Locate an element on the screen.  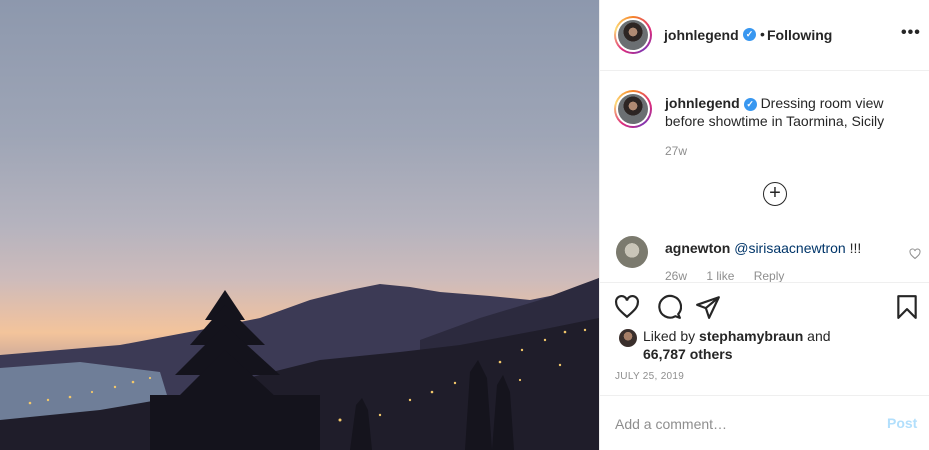
post-date: JULY 25, 2019 is located at coordinates (649, 376).